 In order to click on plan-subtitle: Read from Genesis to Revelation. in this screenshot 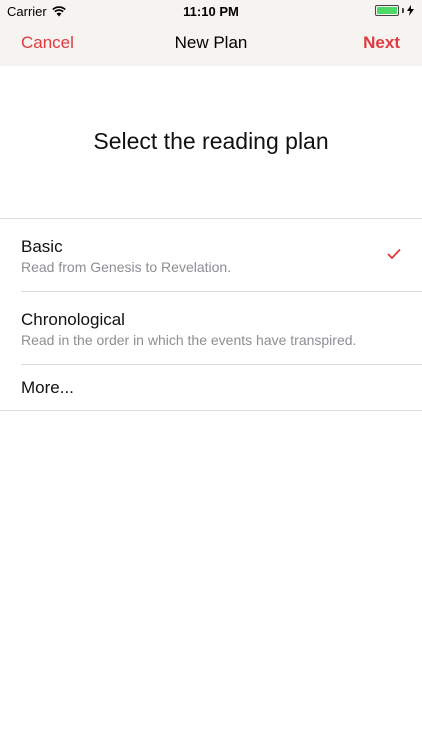, I will do `click(126, 267)`.